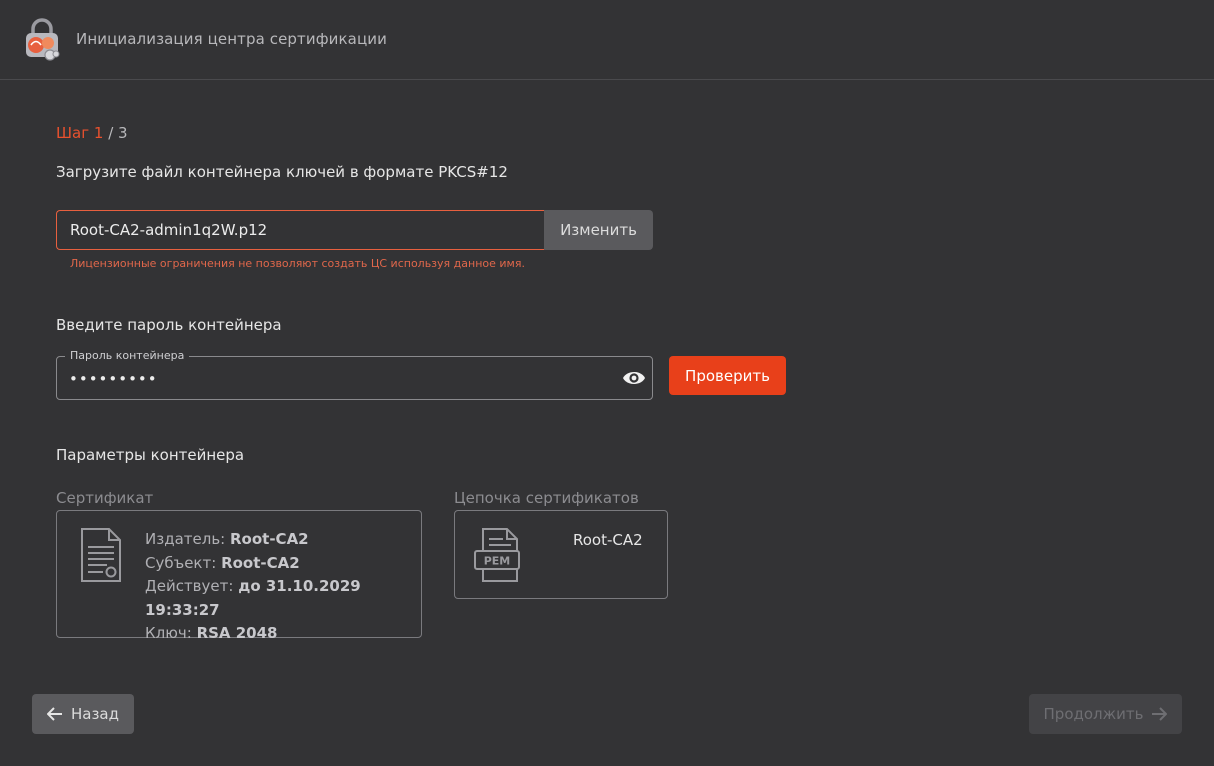 This screenshot has width=1214, height=766. I want to click on cert-issuer-value: Root-CA2, so click(269, 539).